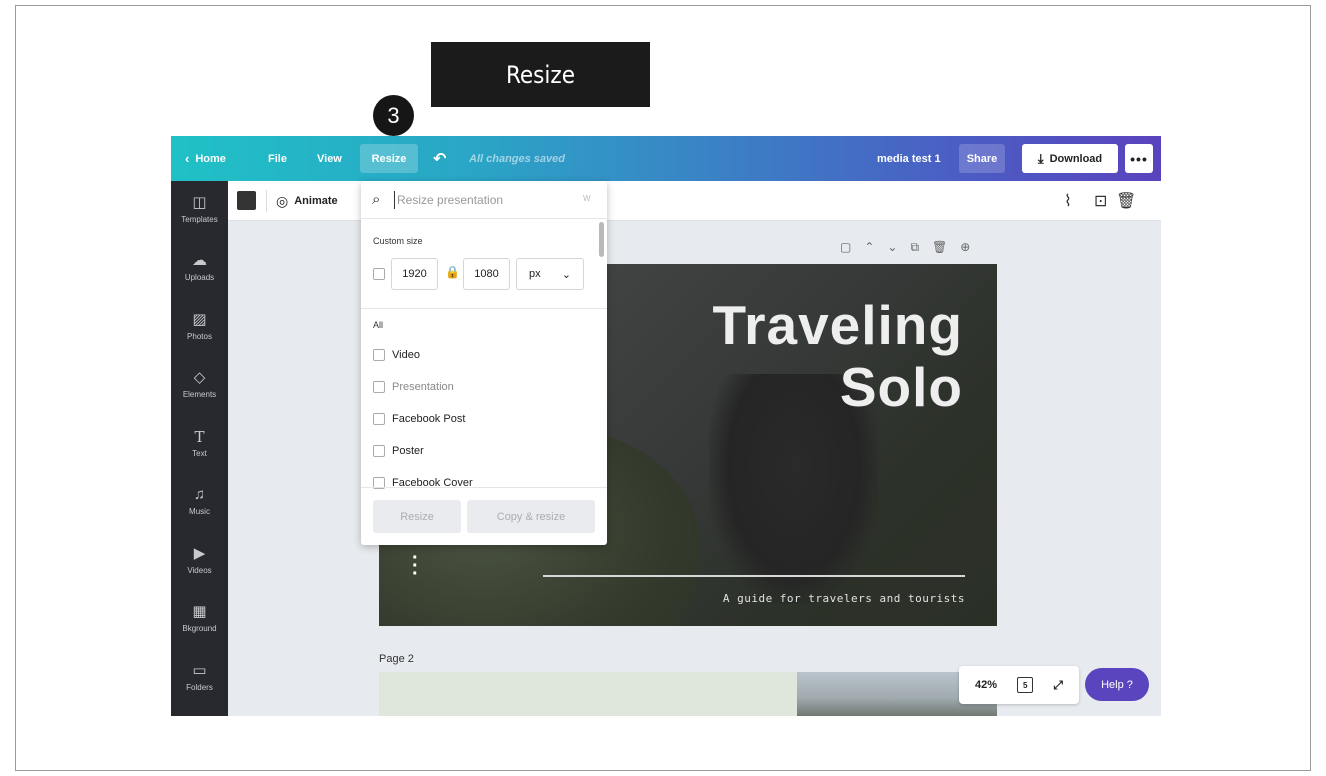 This screenshot has height=776, width=1326. Describe the element at coordinates (379, 274) in the screenshot. I see `custom-size-checkbox` at that location.